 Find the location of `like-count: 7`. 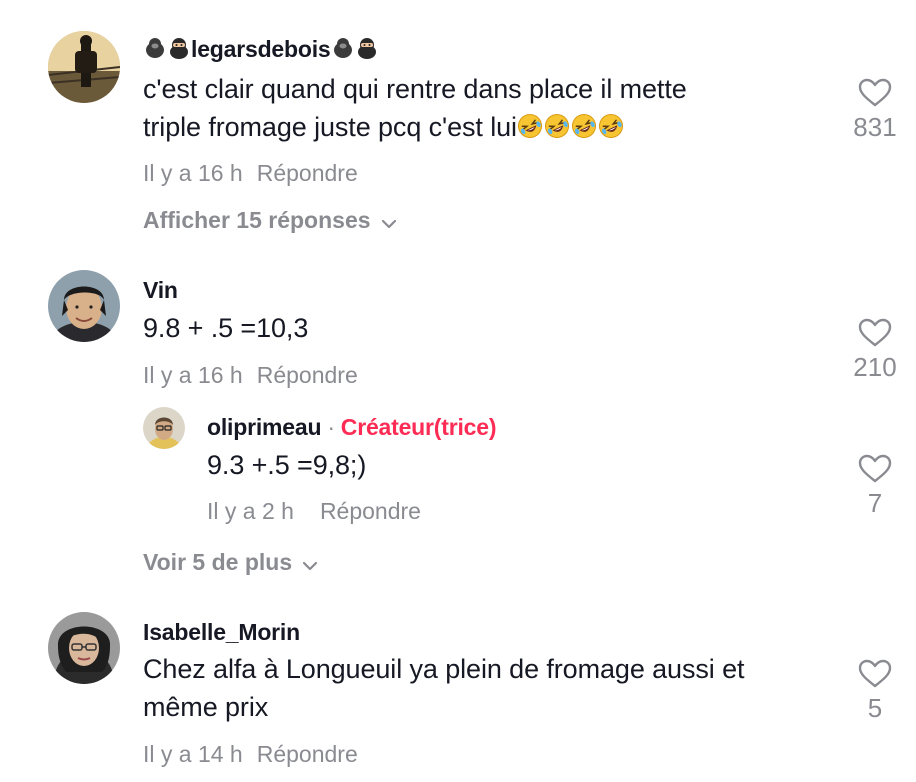

like-count: 7 is located at coordinates (875, 503).